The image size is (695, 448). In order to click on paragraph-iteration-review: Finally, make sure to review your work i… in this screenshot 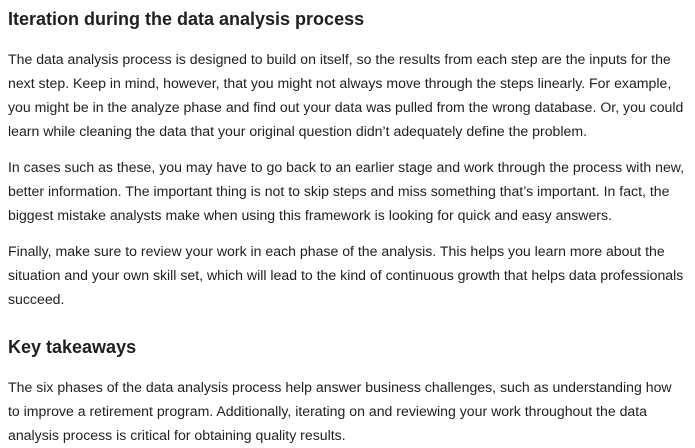, I will do `click(346, 275)`.